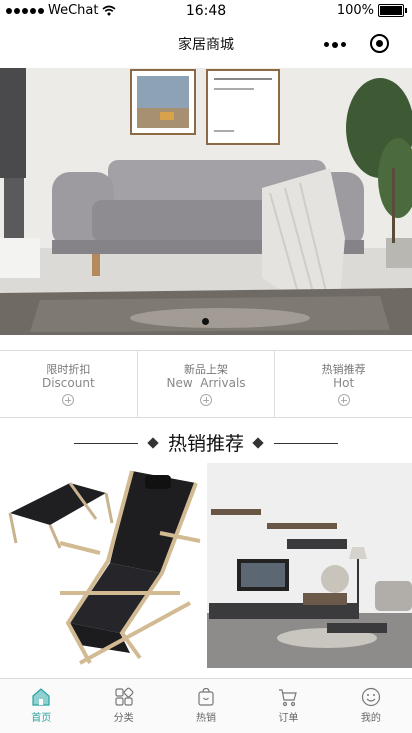 The height and width of the screenshot is (733, 412). Describe the element at coordinates (355, 10) in the screenshot. I see `battery-percent: 100%` at that location.